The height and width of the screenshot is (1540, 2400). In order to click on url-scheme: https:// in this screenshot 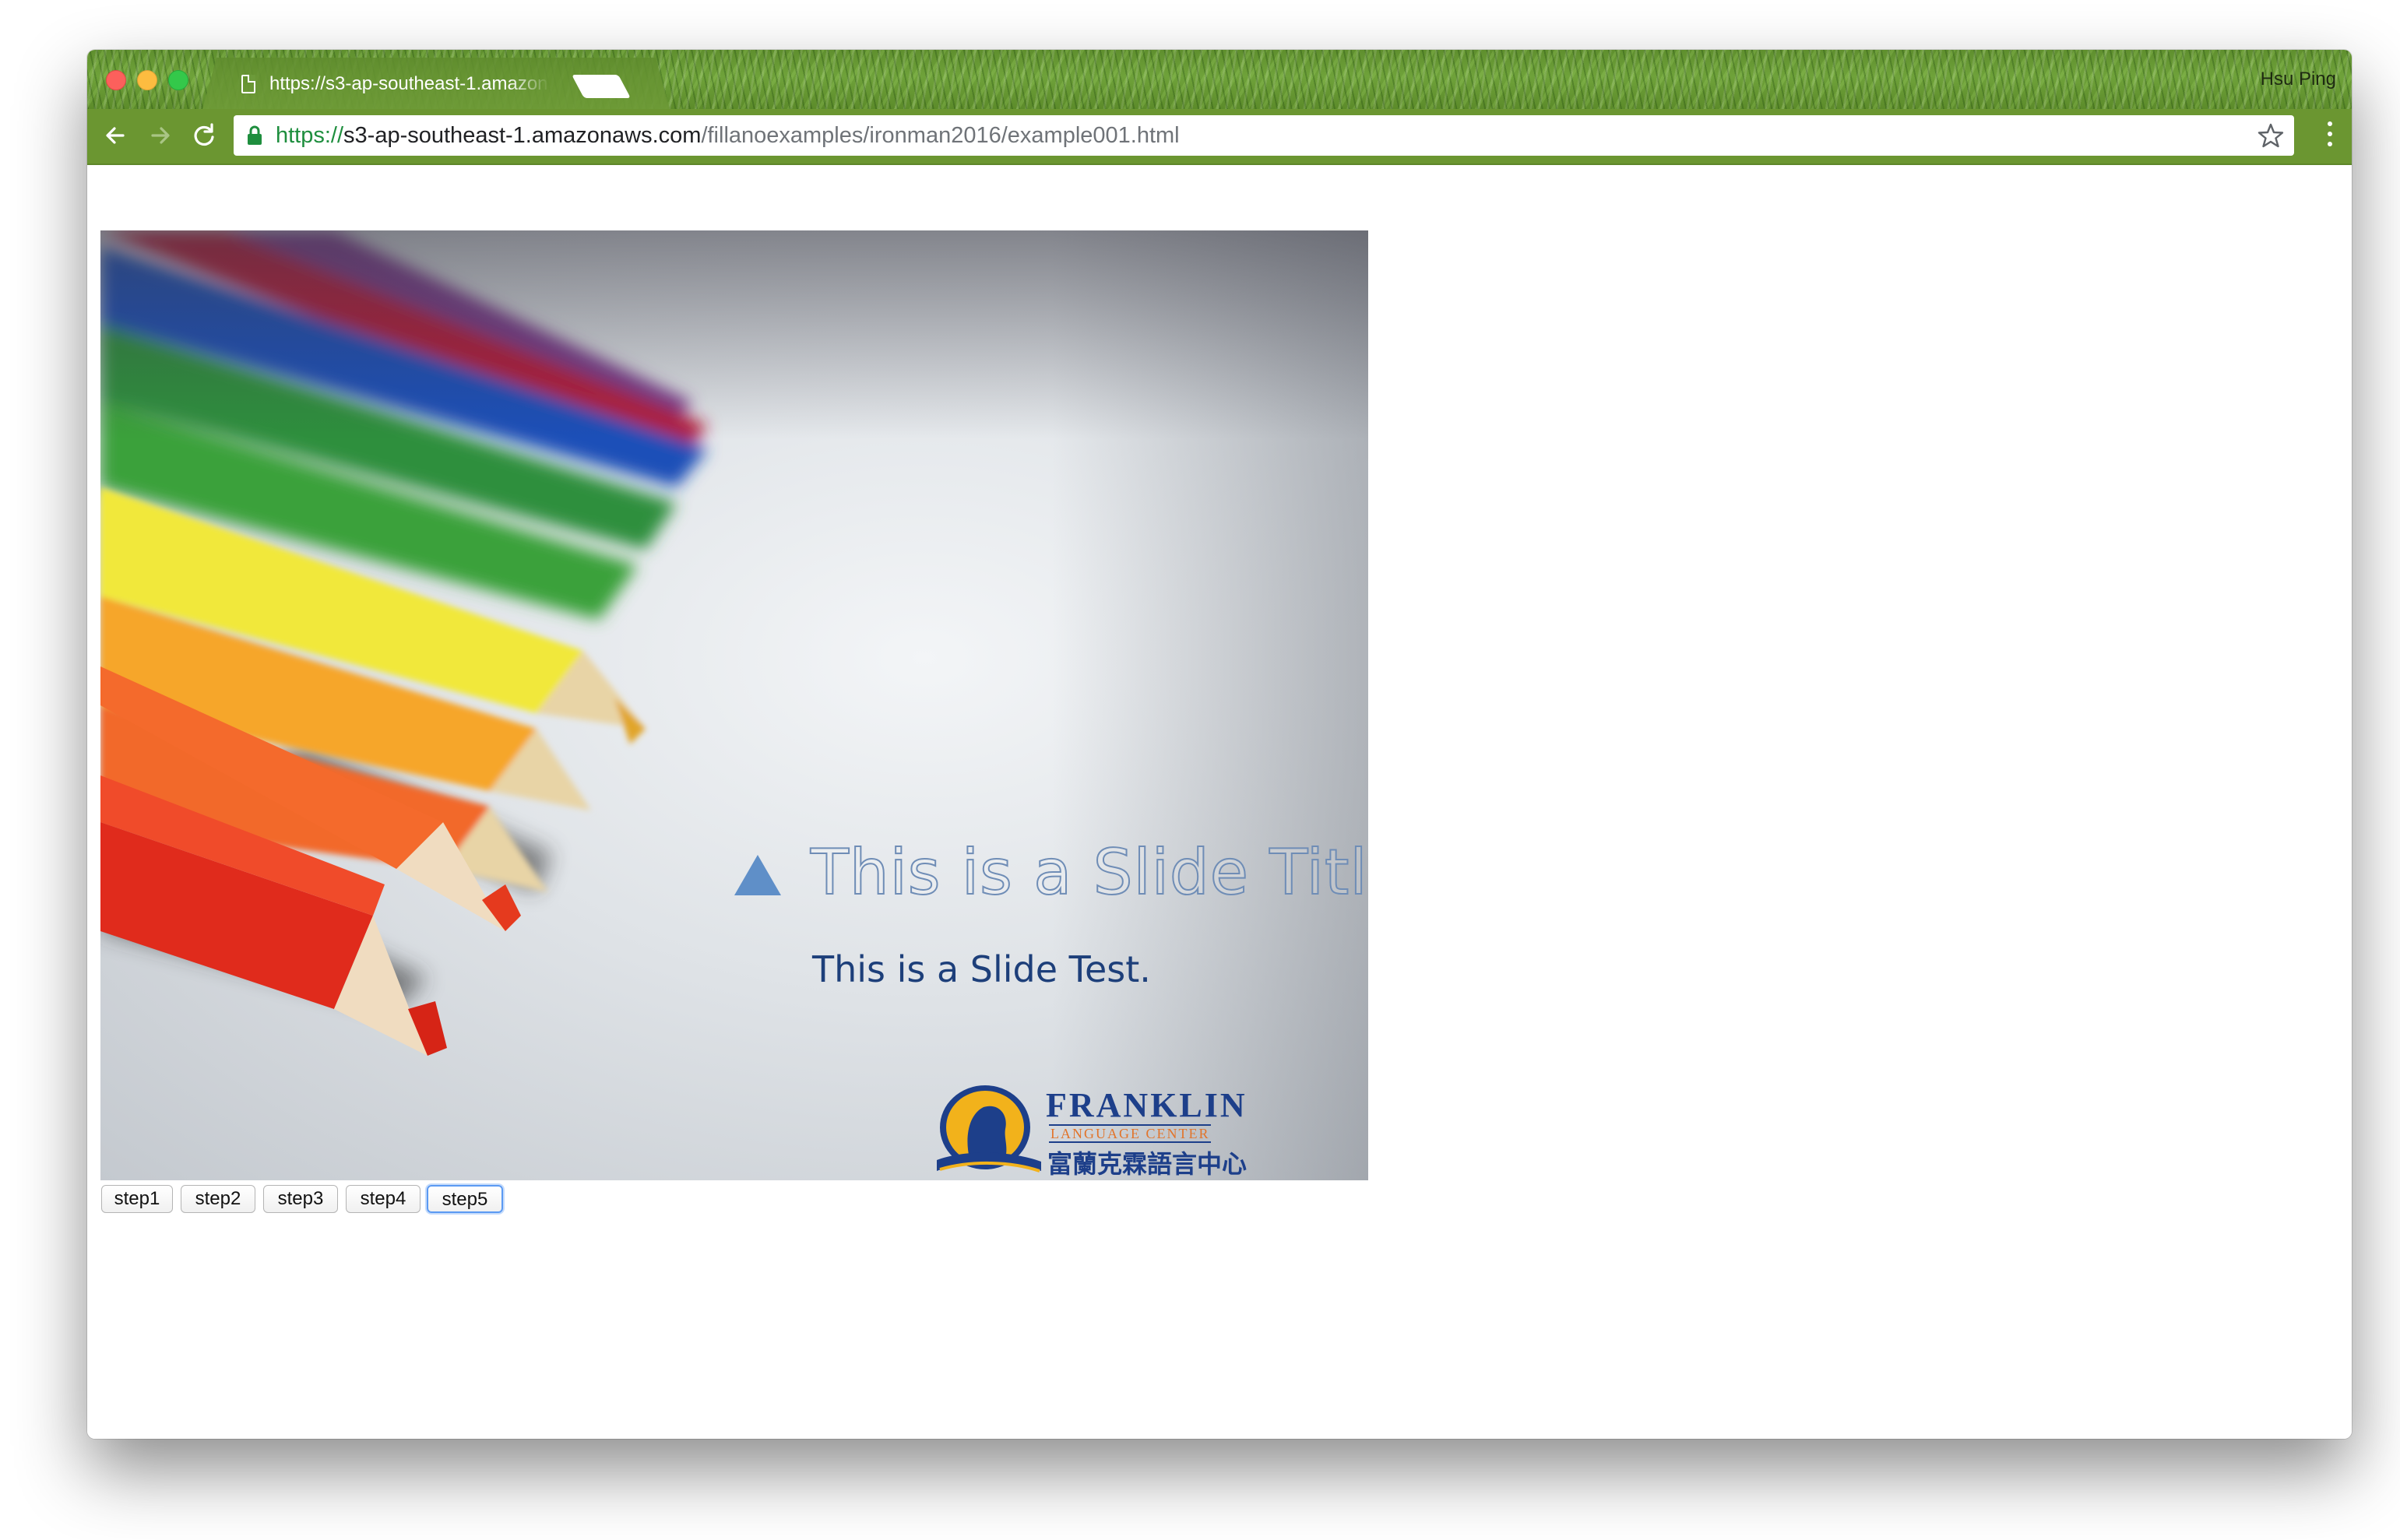, I will do `click(310, 135)`.